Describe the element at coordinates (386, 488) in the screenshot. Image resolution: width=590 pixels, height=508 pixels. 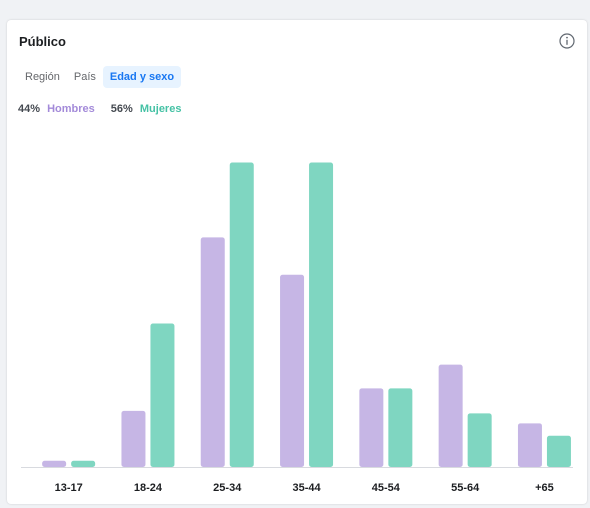
I see `x-tick-label: 45-54` at that location.